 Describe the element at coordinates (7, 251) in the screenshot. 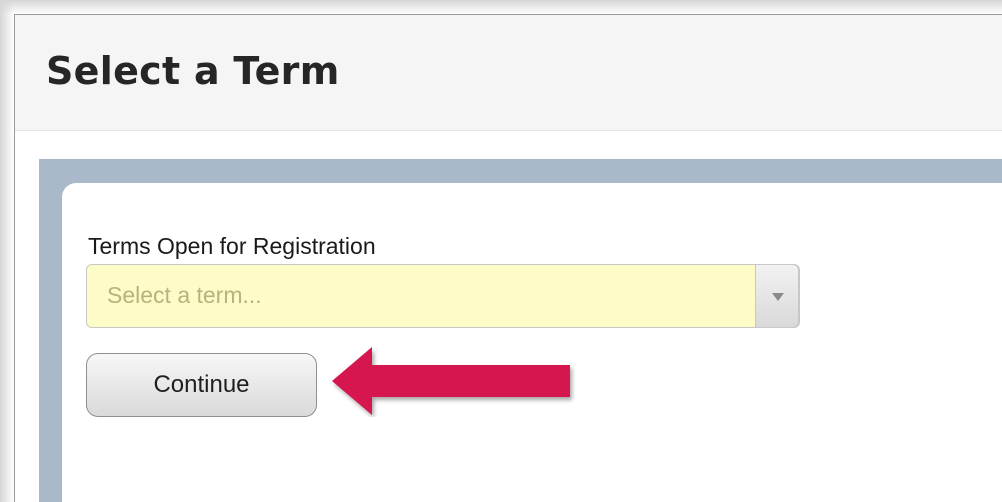

I see `frame-shadow-left` at that location.